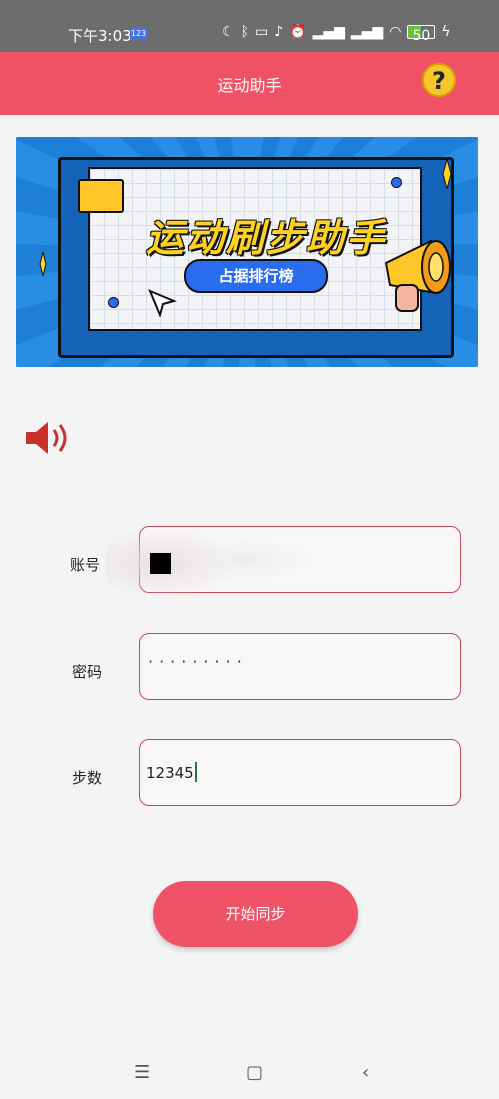  I want to click on steps-value: 12345, so click(171, 772).